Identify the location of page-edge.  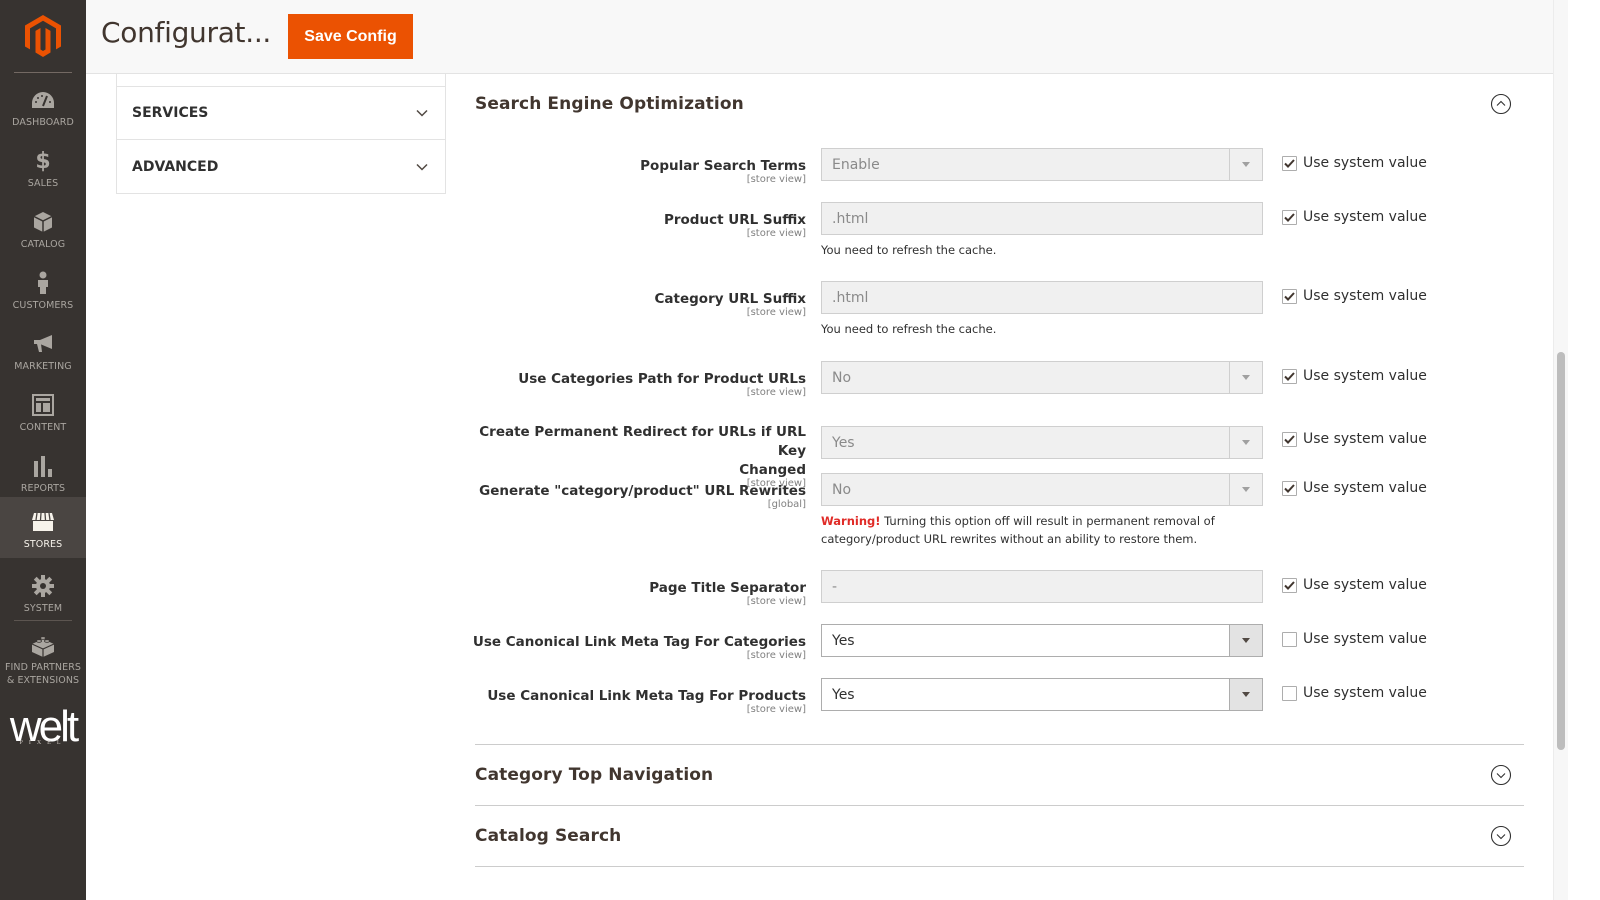
(1584, 450).